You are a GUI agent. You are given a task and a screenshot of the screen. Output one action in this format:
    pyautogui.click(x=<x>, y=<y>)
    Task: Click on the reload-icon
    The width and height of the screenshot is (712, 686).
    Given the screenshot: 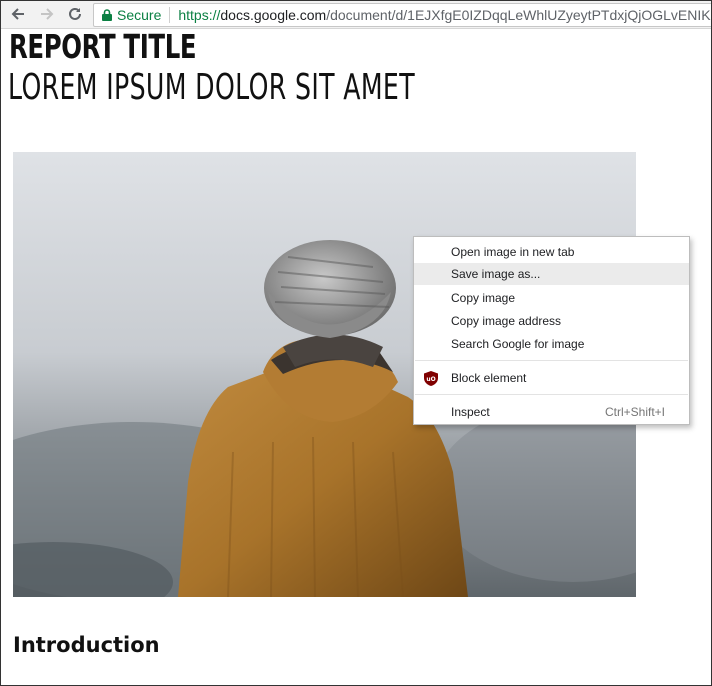 What is the action you would take?
    pyautogui.click(x=75, y=13)
    